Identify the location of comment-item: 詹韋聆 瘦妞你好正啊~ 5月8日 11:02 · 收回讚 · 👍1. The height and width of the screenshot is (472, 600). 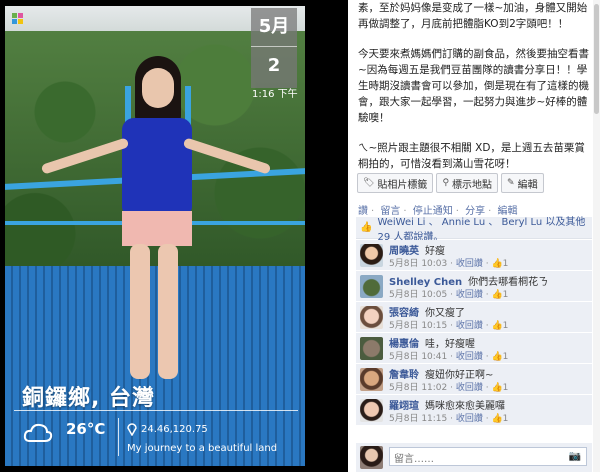
(474, 379).